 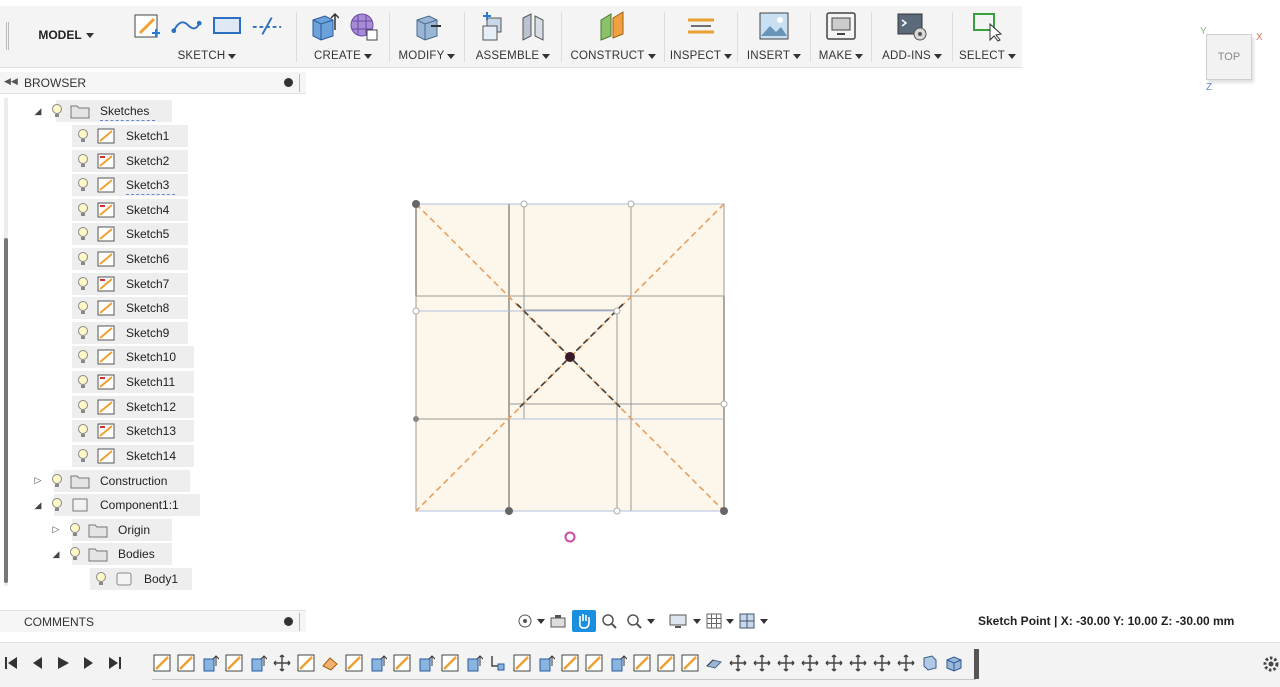 I want to click on gear-icon, so click(x=1271, y=666).